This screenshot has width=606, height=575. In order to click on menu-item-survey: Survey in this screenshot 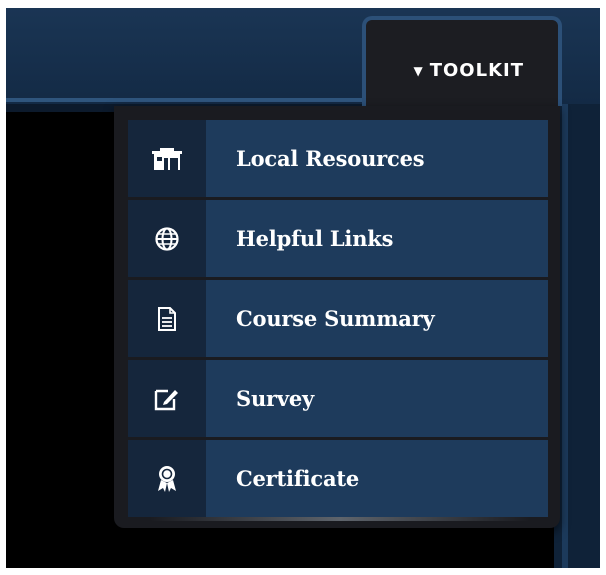, I will do `click(338, 398)`.